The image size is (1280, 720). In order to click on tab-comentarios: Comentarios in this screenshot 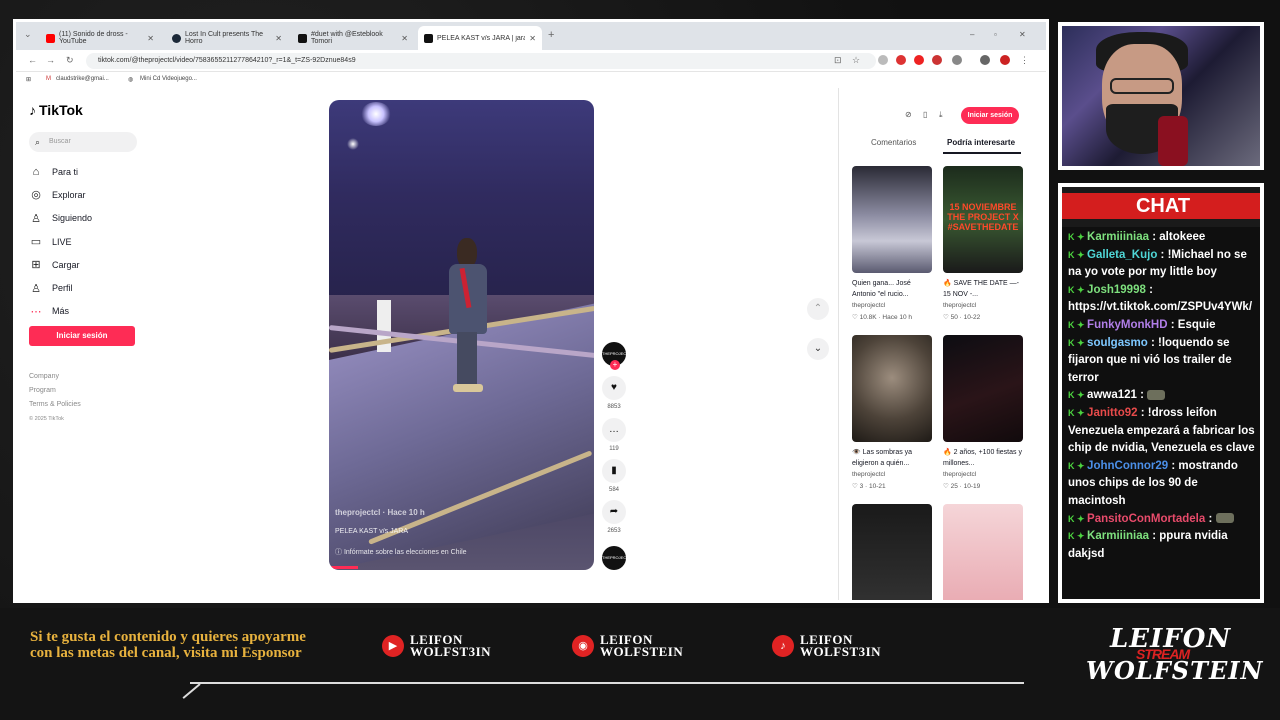, I will do `click(893, 142)`.